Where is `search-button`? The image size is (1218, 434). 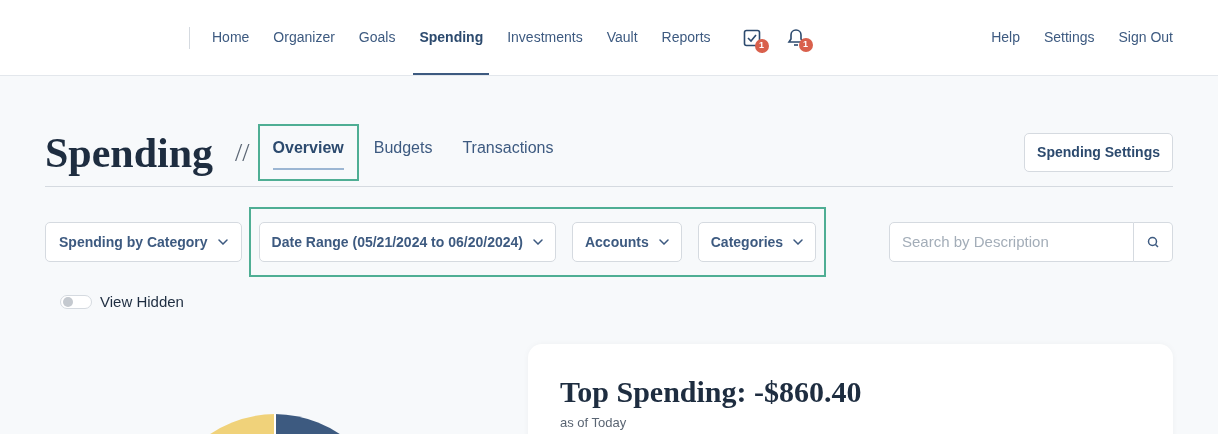 search-button is located at coordinates (1153, 242).